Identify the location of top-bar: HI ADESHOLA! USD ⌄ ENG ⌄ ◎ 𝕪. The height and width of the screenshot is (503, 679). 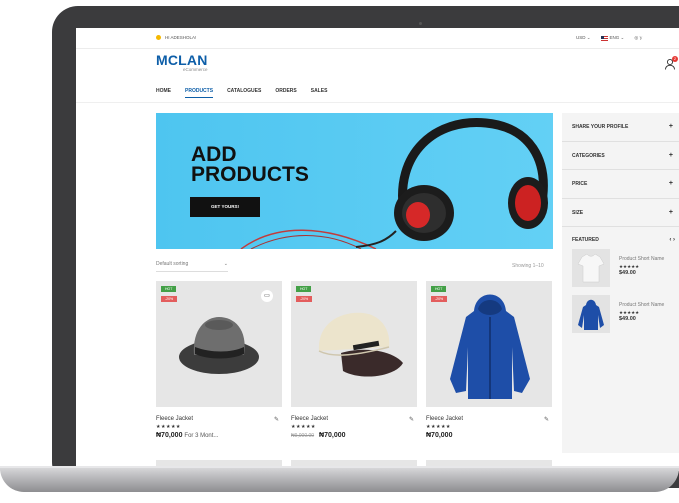
(377, 38).